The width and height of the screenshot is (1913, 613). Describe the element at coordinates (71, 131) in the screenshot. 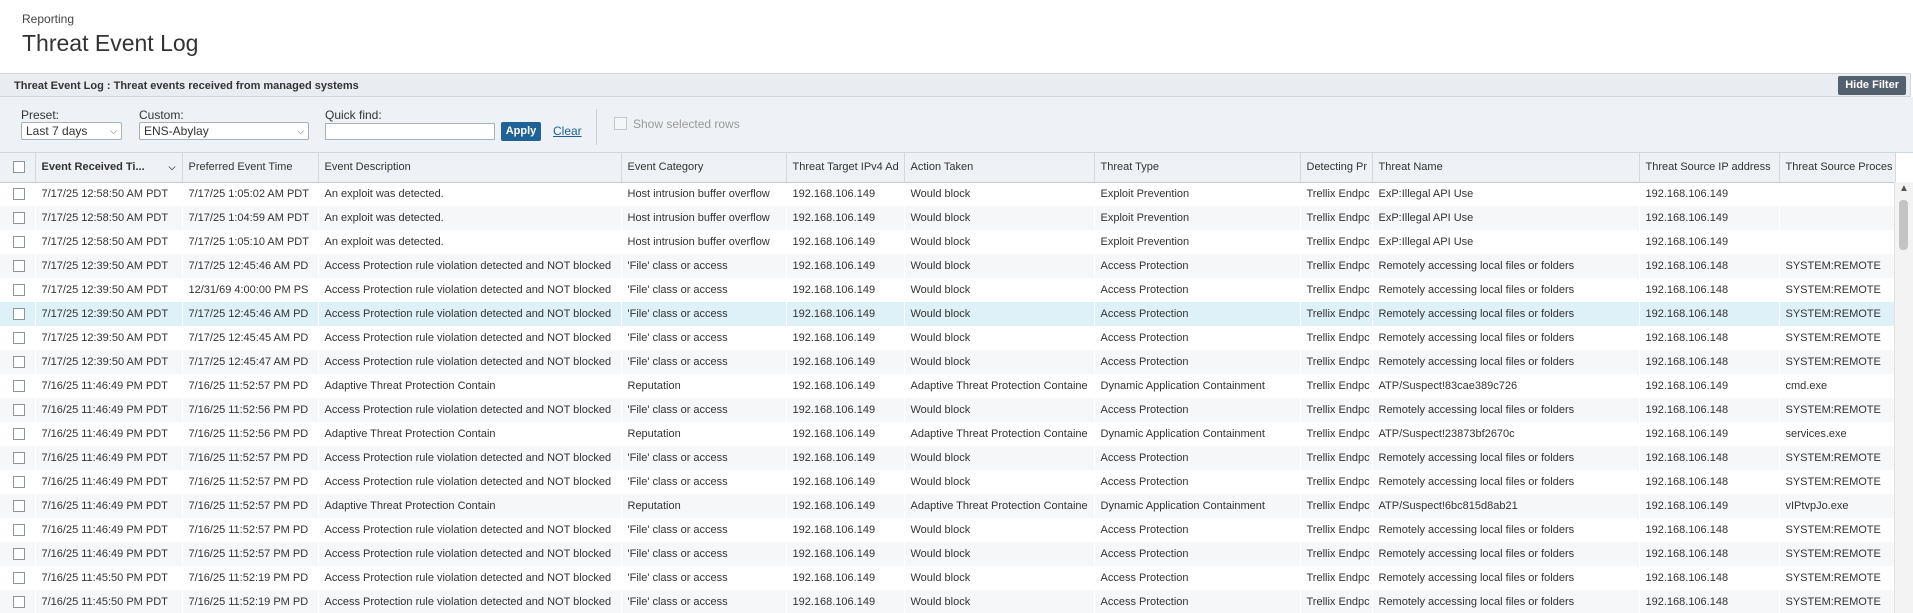

I see `preset-select: Last 7 days ⌵` at that location.